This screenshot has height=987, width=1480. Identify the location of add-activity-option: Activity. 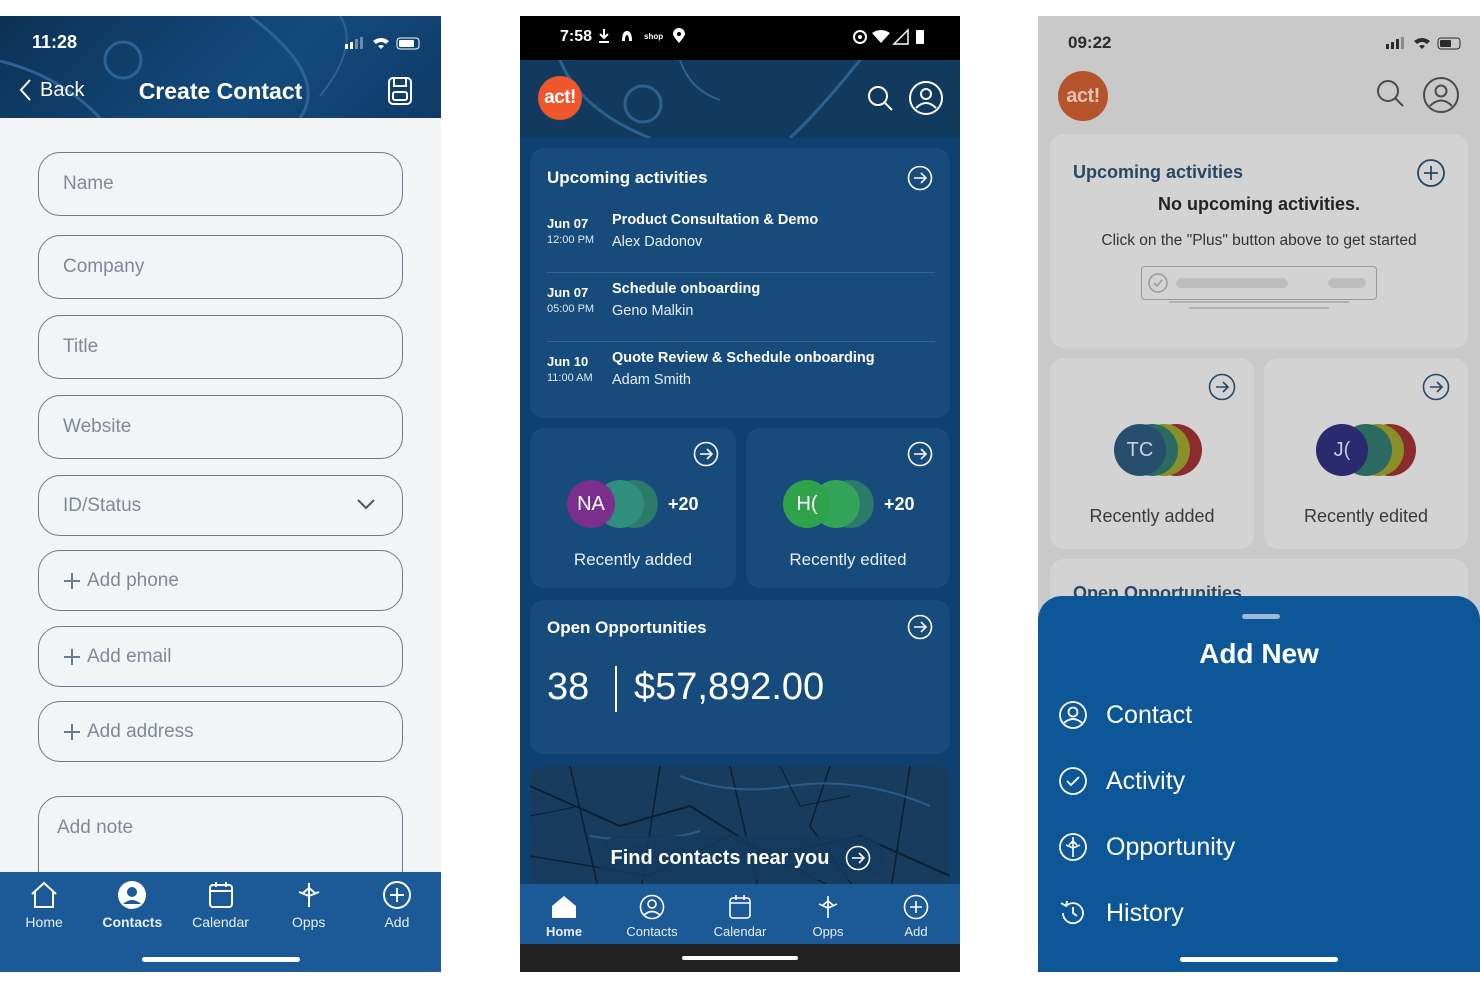
(1121, 781).